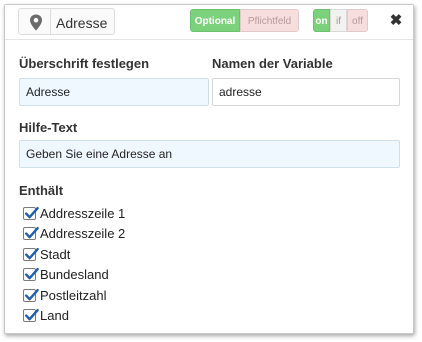  Describe the element at coordinates (48, 127) in the screenshot. I see `help-field-label: Hilfe-Text` at that location.